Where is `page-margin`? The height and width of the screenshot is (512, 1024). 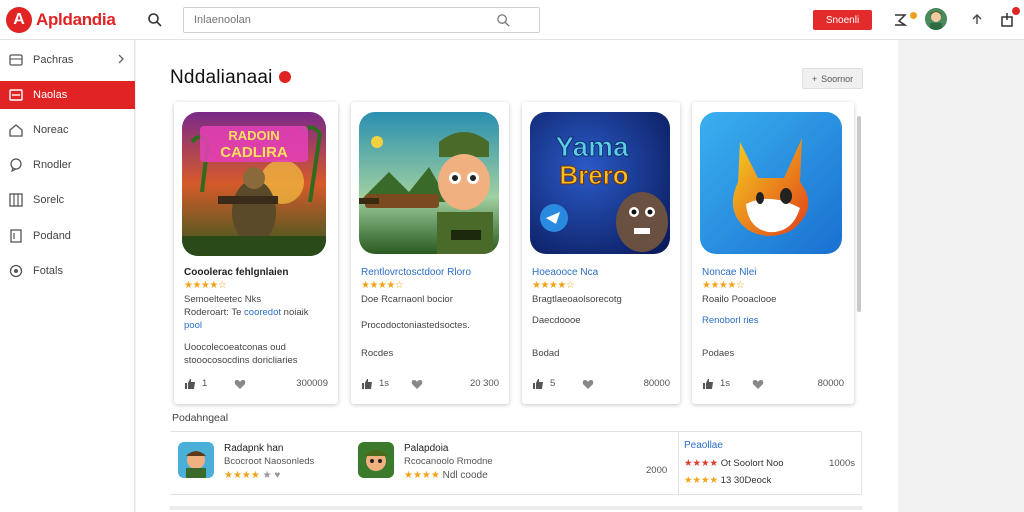 page-margin is located at coordinates (961, 276).